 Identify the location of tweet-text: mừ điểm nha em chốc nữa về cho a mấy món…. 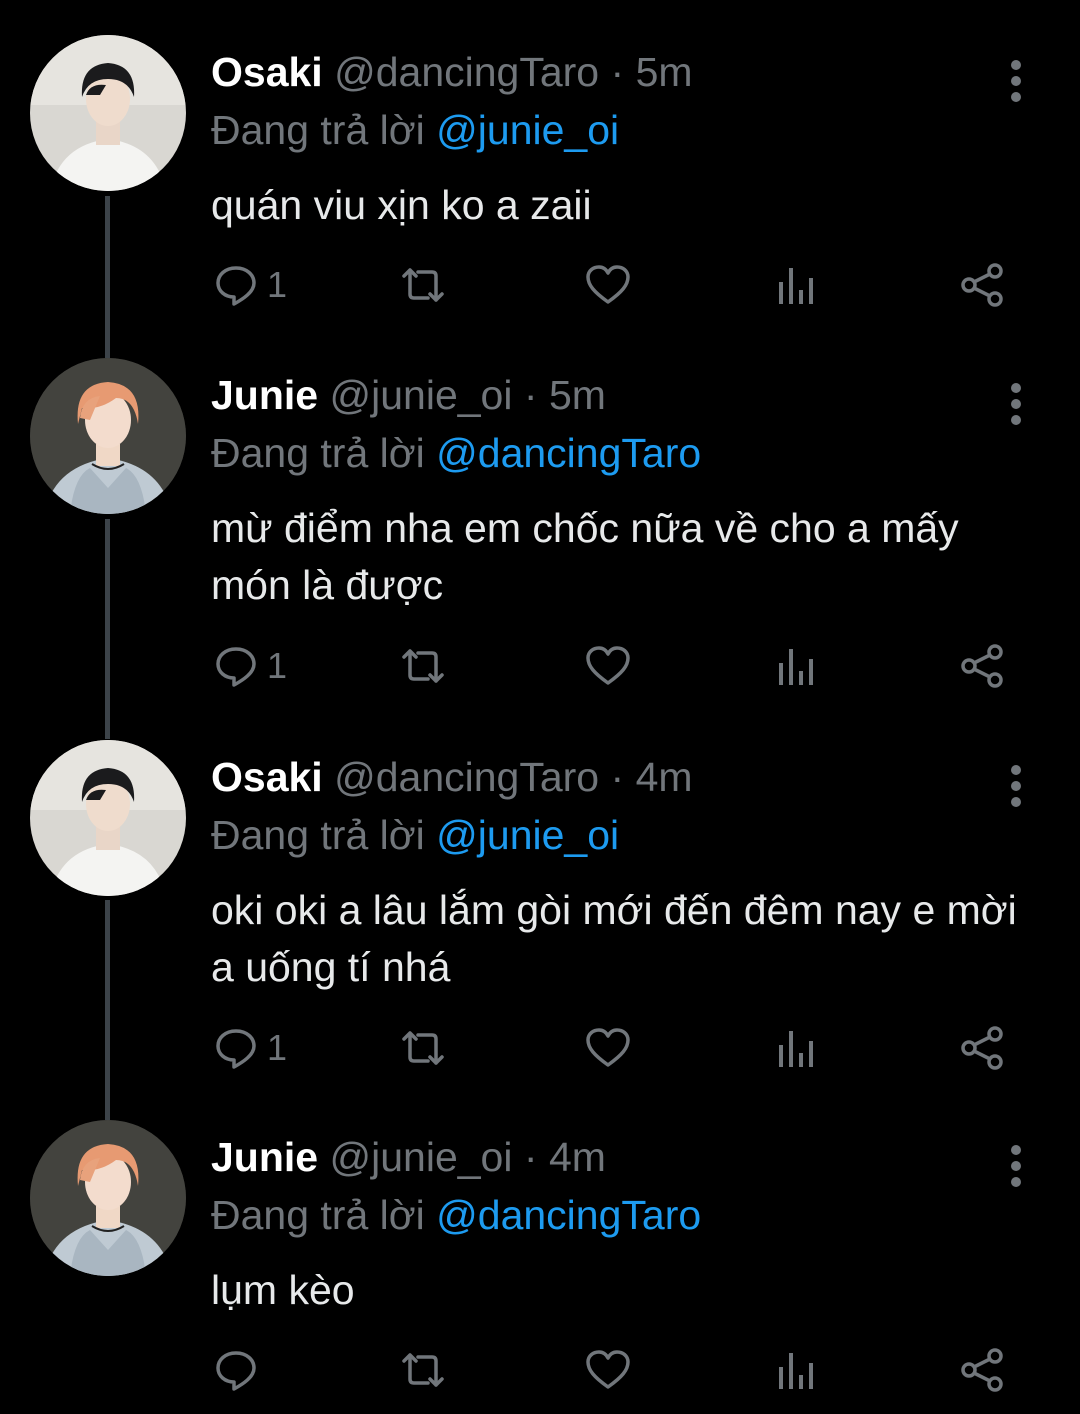
(585, 556).